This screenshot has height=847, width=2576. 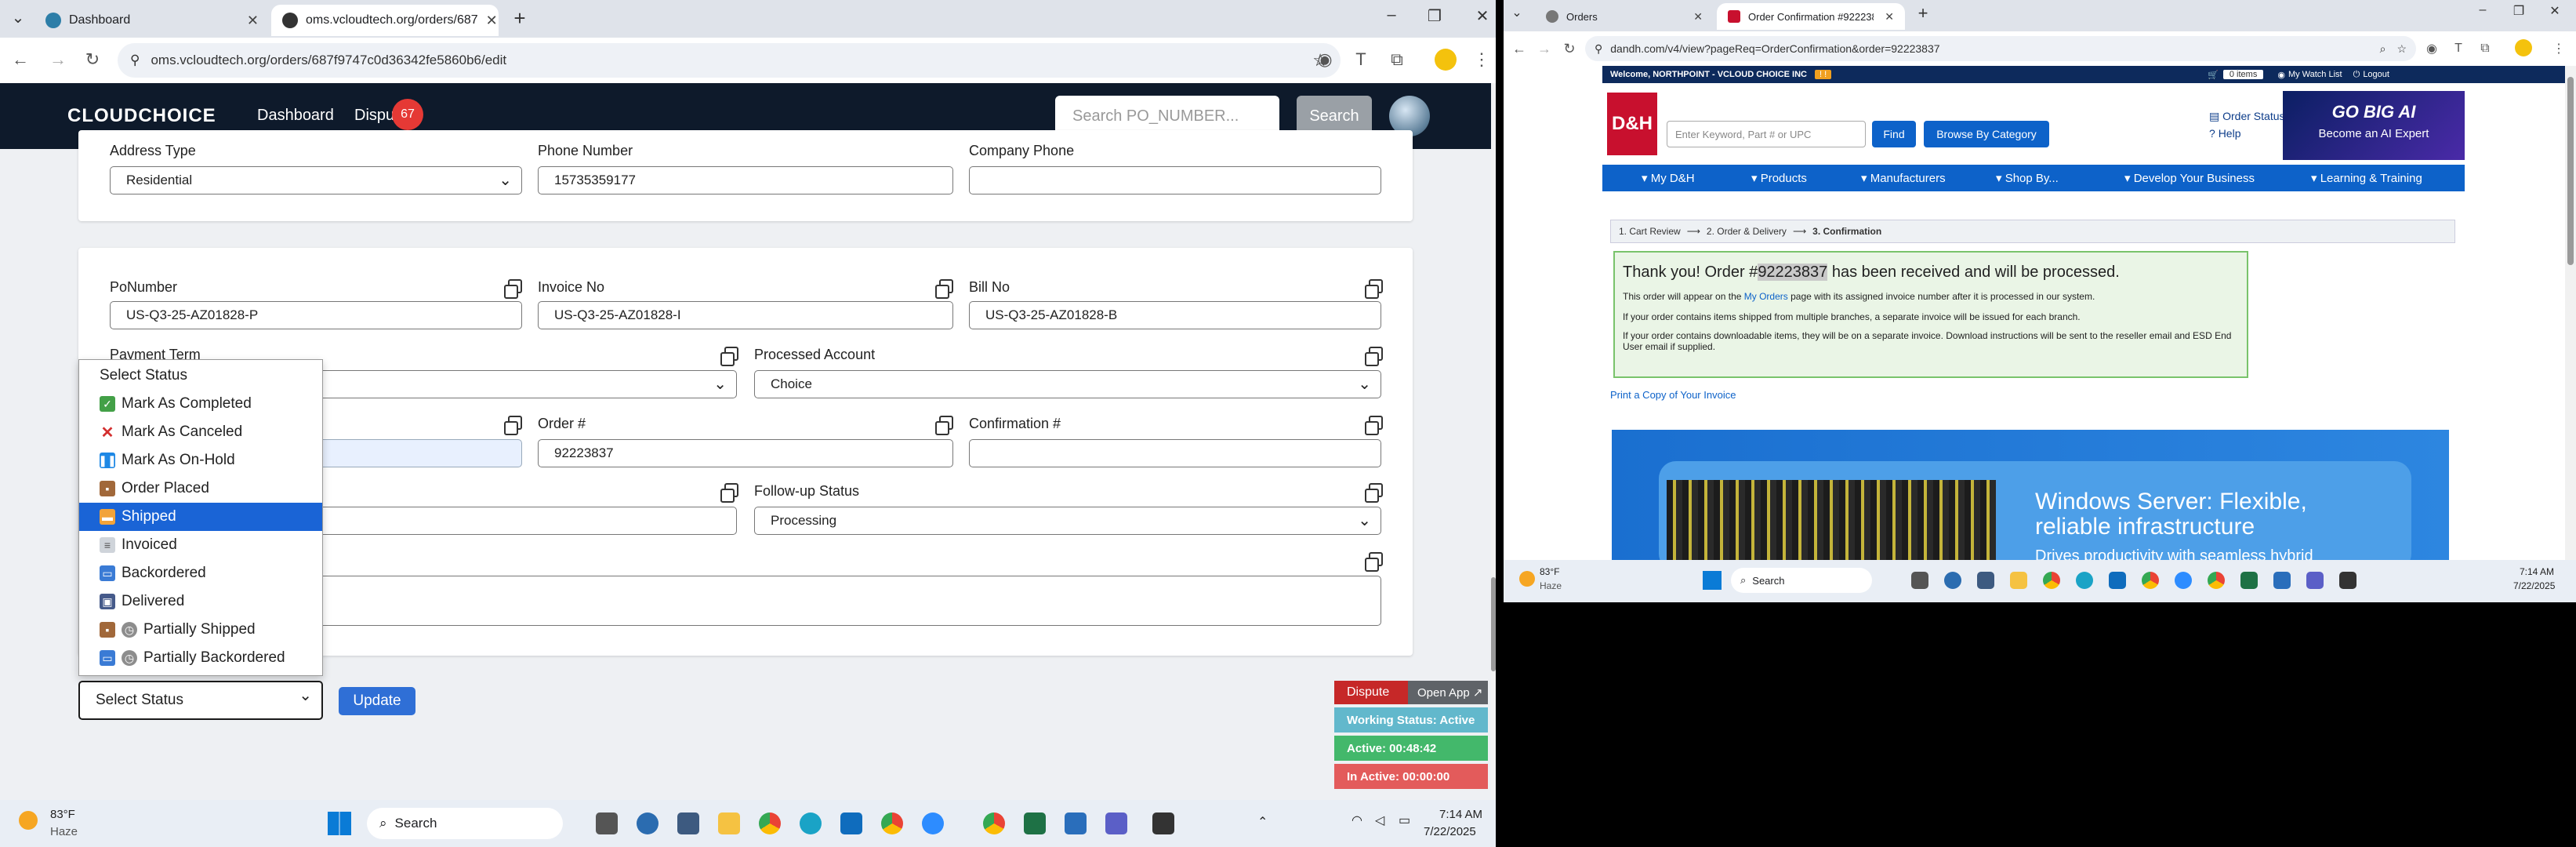 I want to click on status-option-invoiced: ≡ Invoiced, so click(x=201, y=545).